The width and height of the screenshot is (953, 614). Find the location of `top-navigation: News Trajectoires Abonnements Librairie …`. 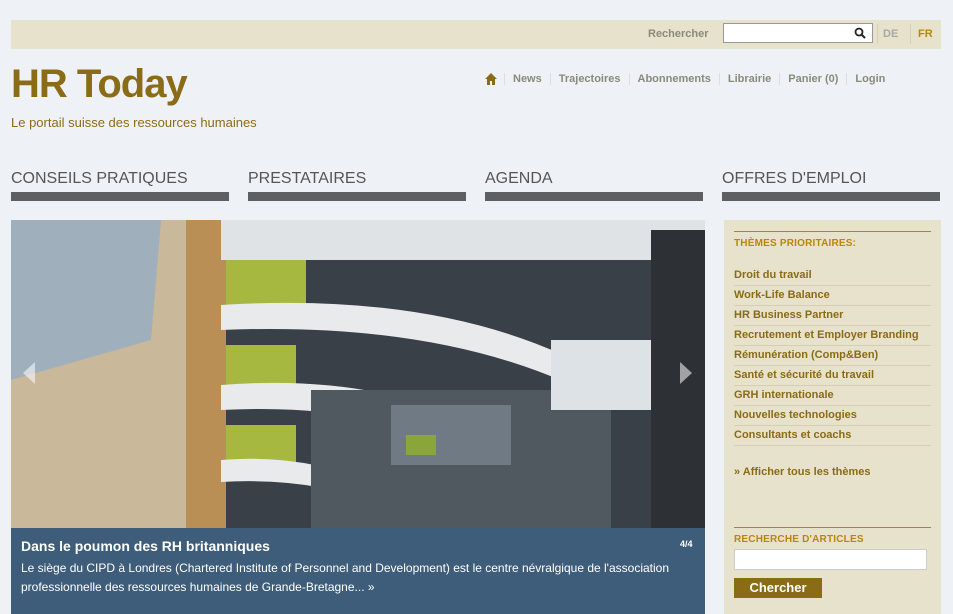

top-navigation: News Trajectoires Abonnements Librairie … is located at coordinates (688, 79).